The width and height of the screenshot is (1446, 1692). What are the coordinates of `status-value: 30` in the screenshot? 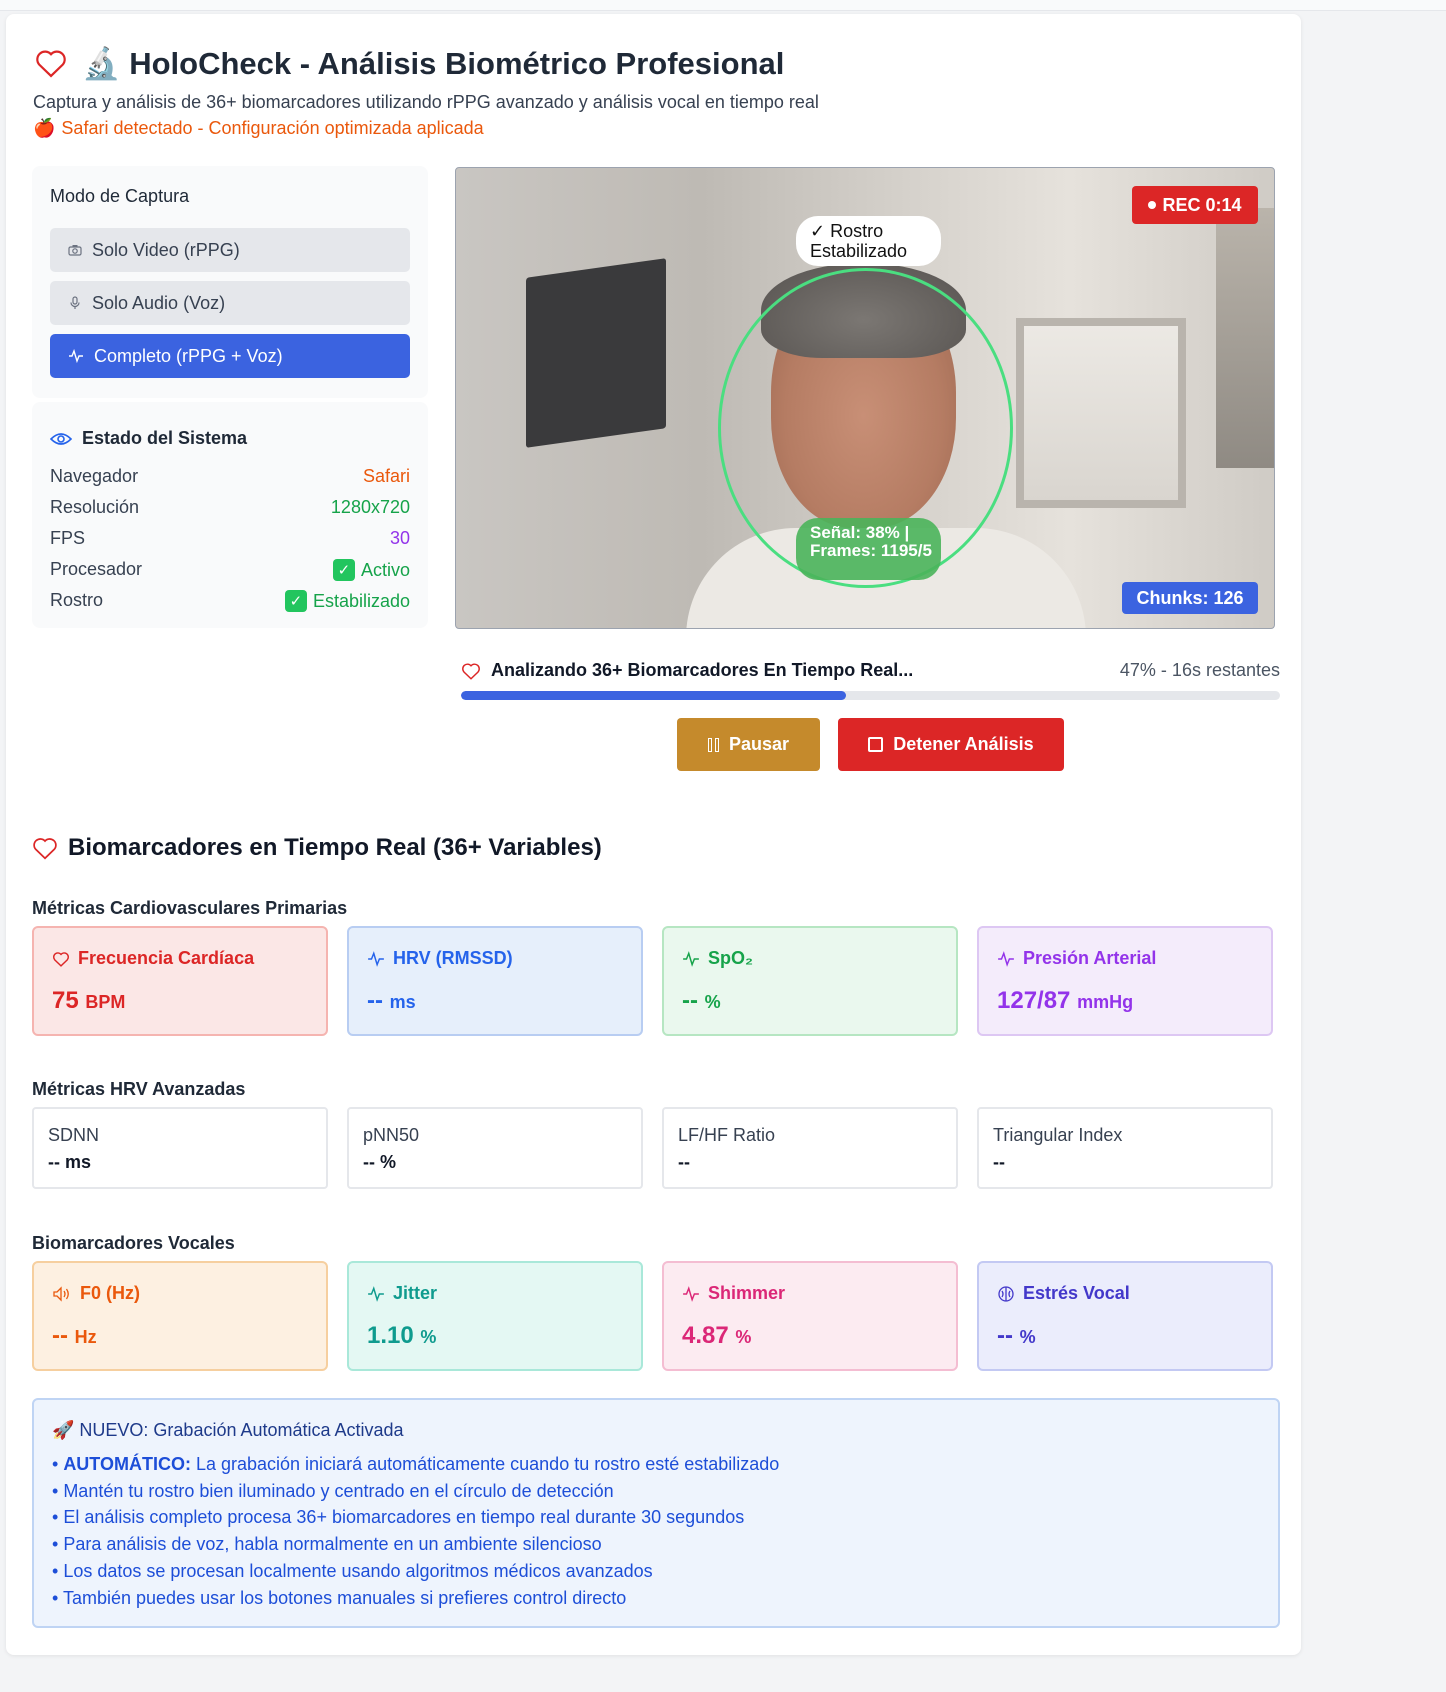 It's located at (399, 538).